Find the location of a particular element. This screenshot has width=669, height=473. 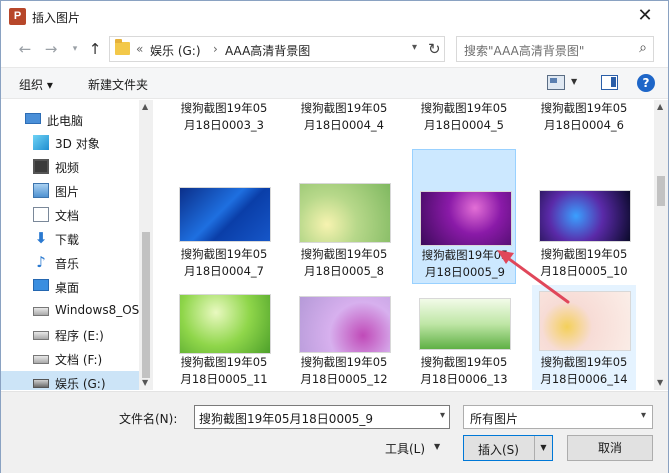

cancel-button: 取消 is located at coordinates (610, 448).